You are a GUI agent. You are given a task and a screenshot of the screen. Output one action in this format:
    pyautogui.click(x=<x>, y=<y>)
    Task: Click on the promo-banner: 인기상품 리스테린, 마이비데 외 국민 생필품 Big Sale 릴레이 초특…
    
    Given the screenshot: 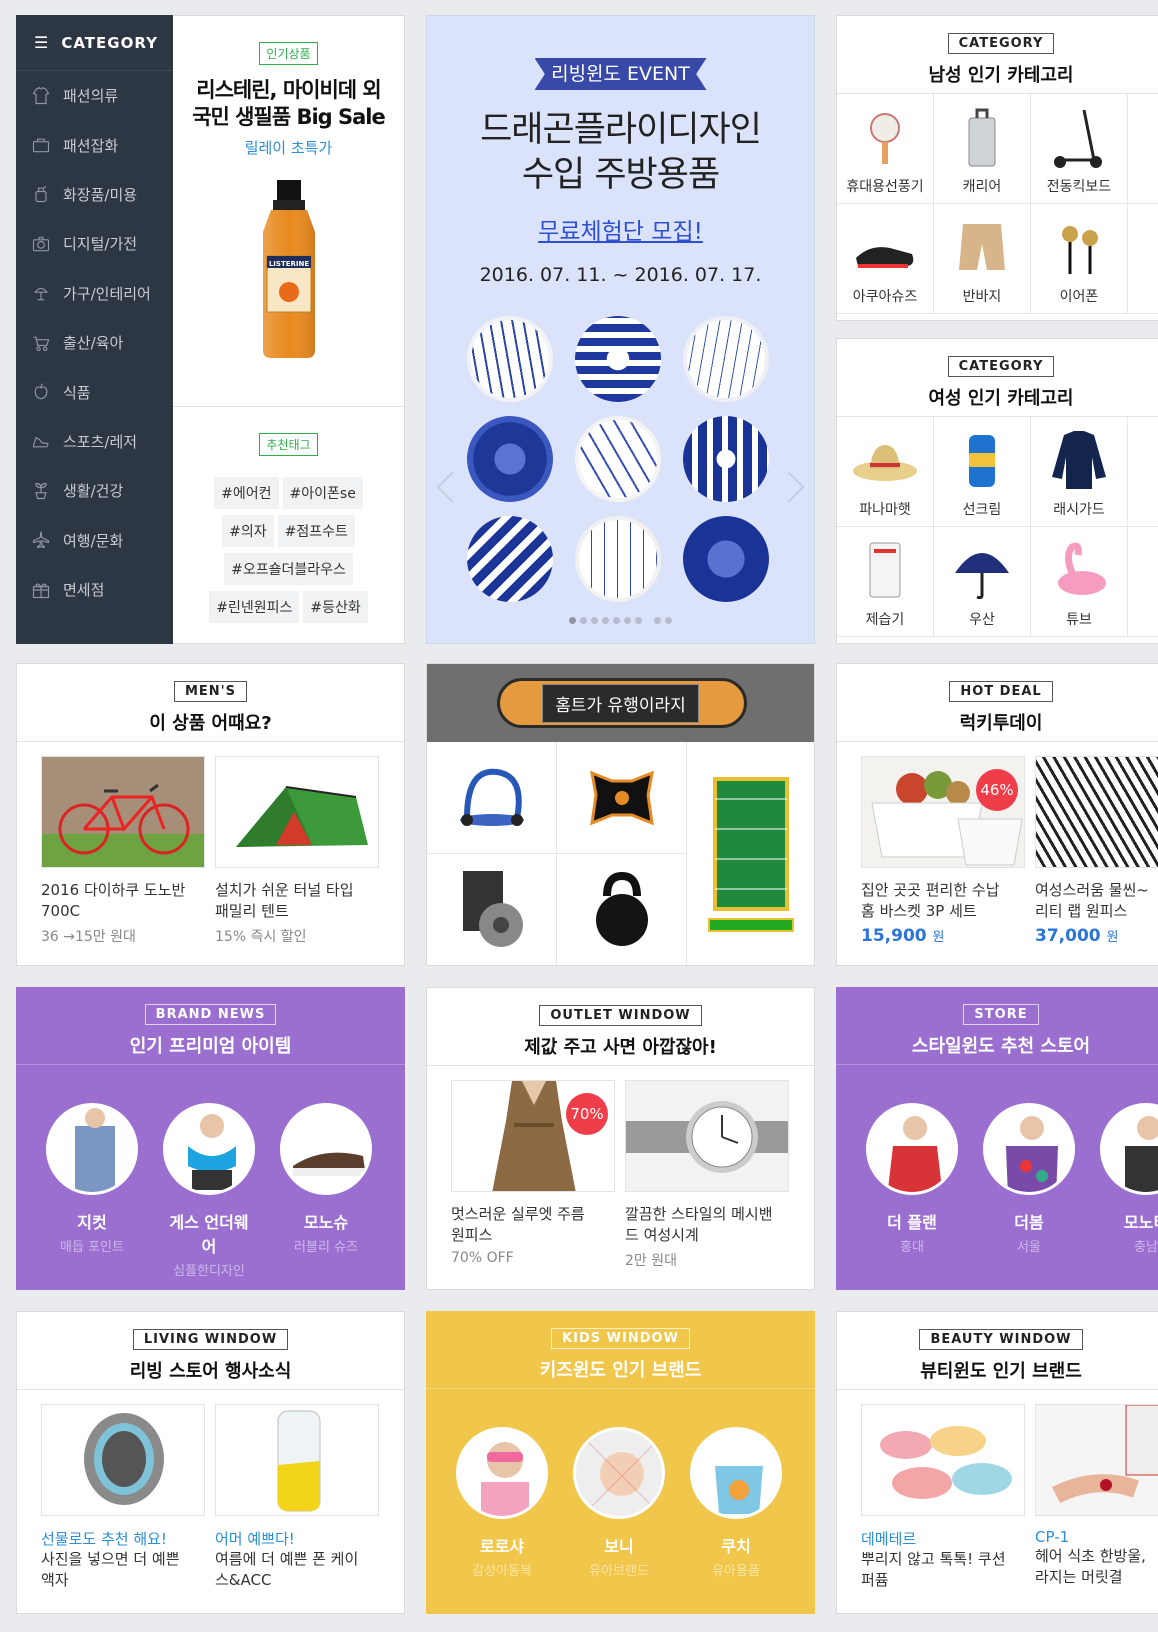 What is the action you would take?
    pyautogui.click(x=288, y=211)
    